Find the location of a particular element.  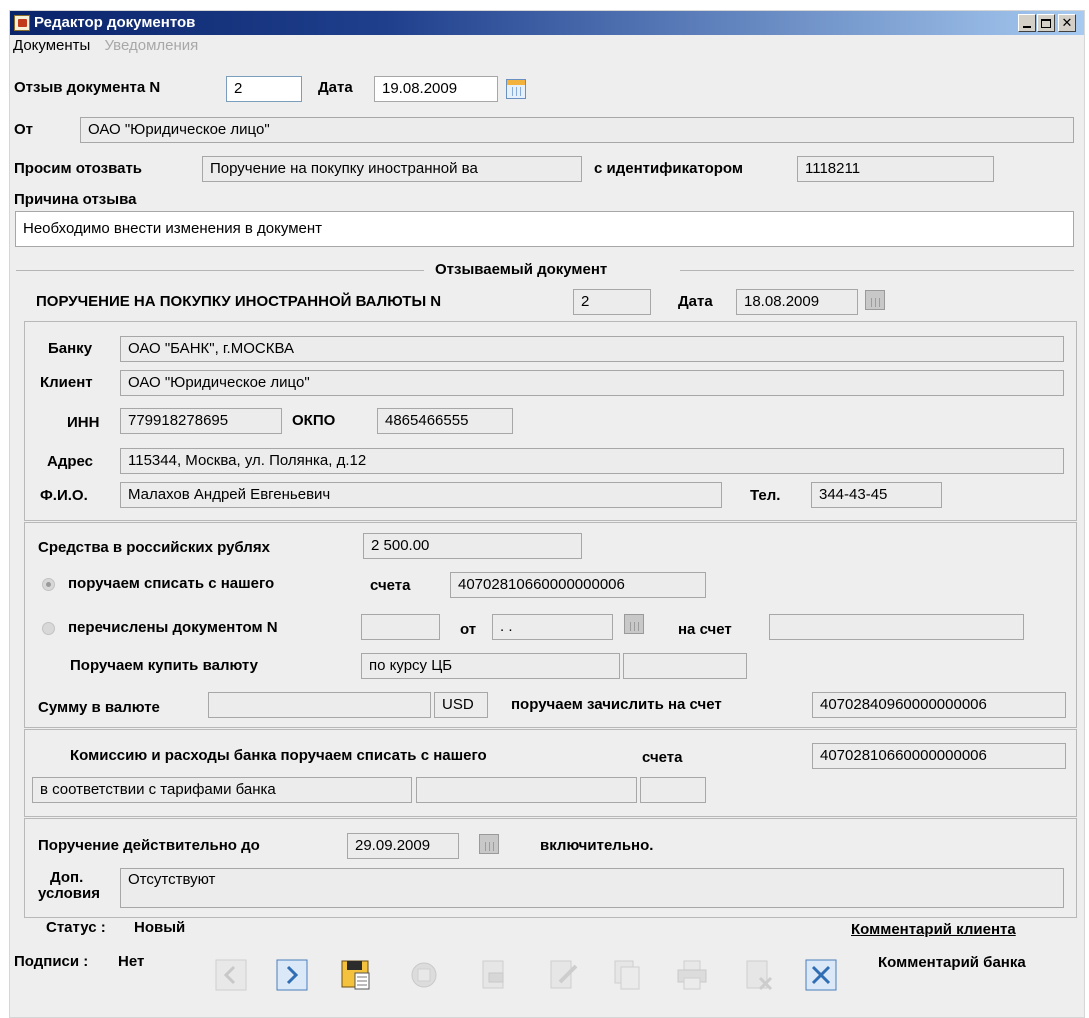

bank-label: Банку is located at coordinates (70, 348).